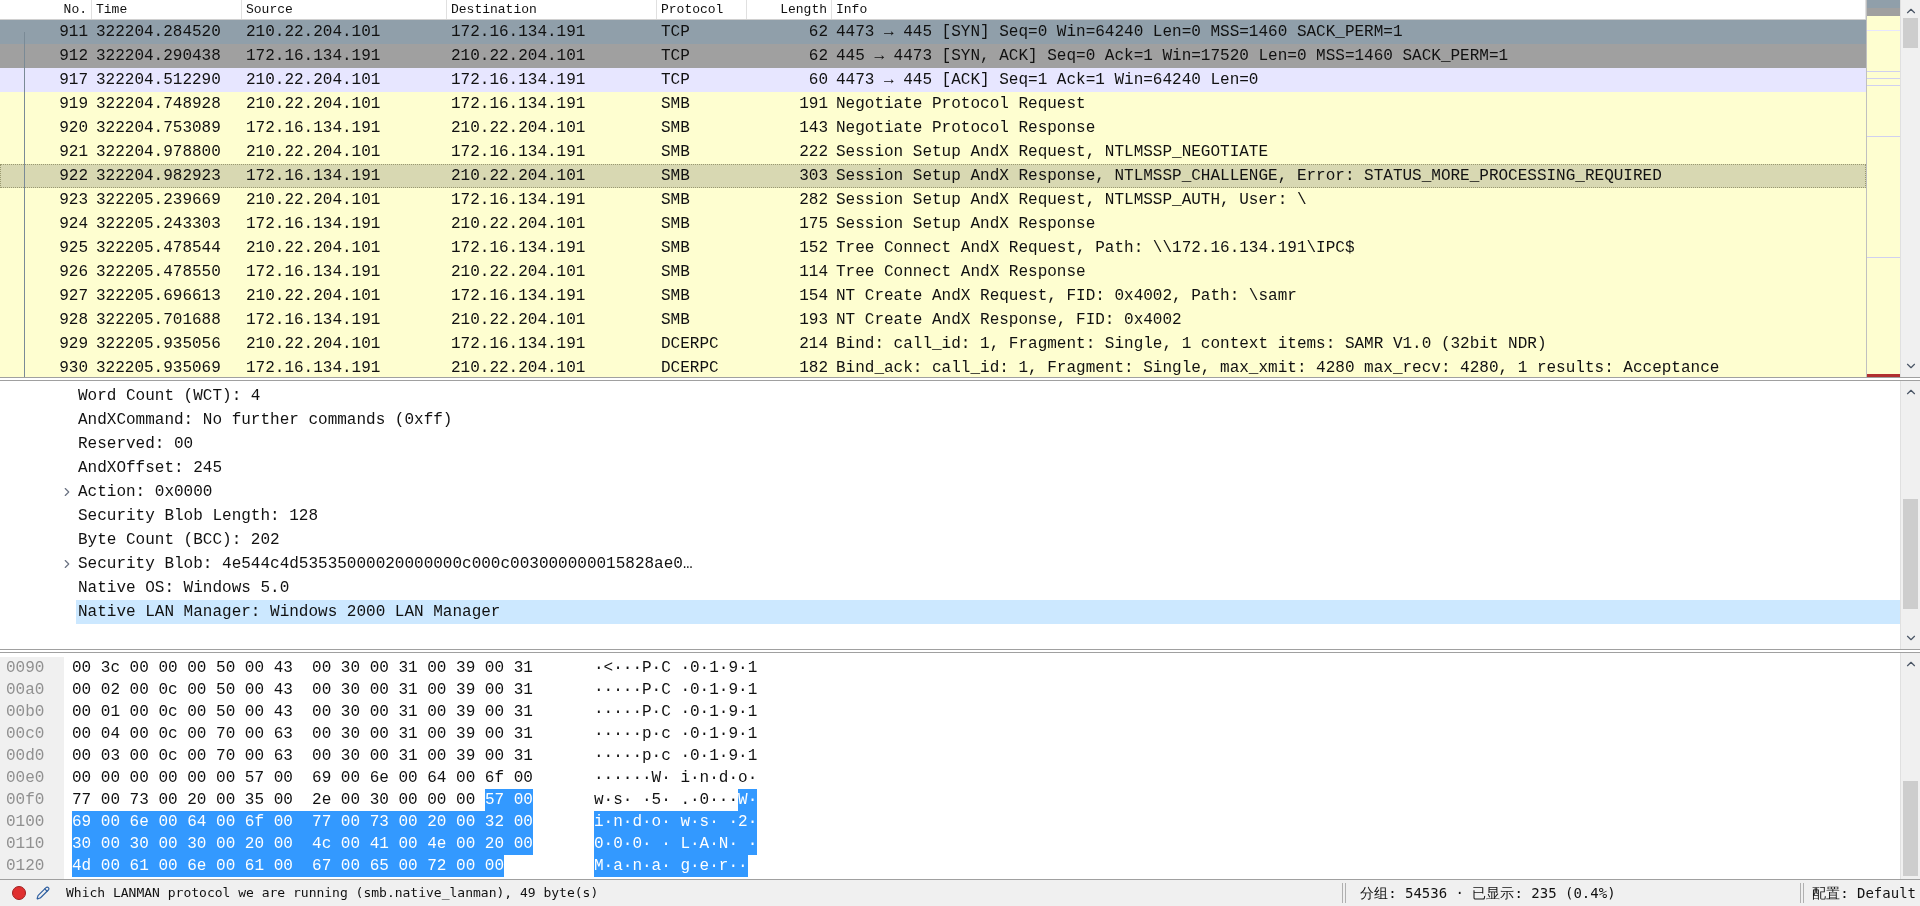 The width and height of the screenshot is (1920, 906). I want to click on hex-bytes: 00 04 00 0c 00 70 00 63 00 30 00 31 00 39 00 31, so click(302, 734).